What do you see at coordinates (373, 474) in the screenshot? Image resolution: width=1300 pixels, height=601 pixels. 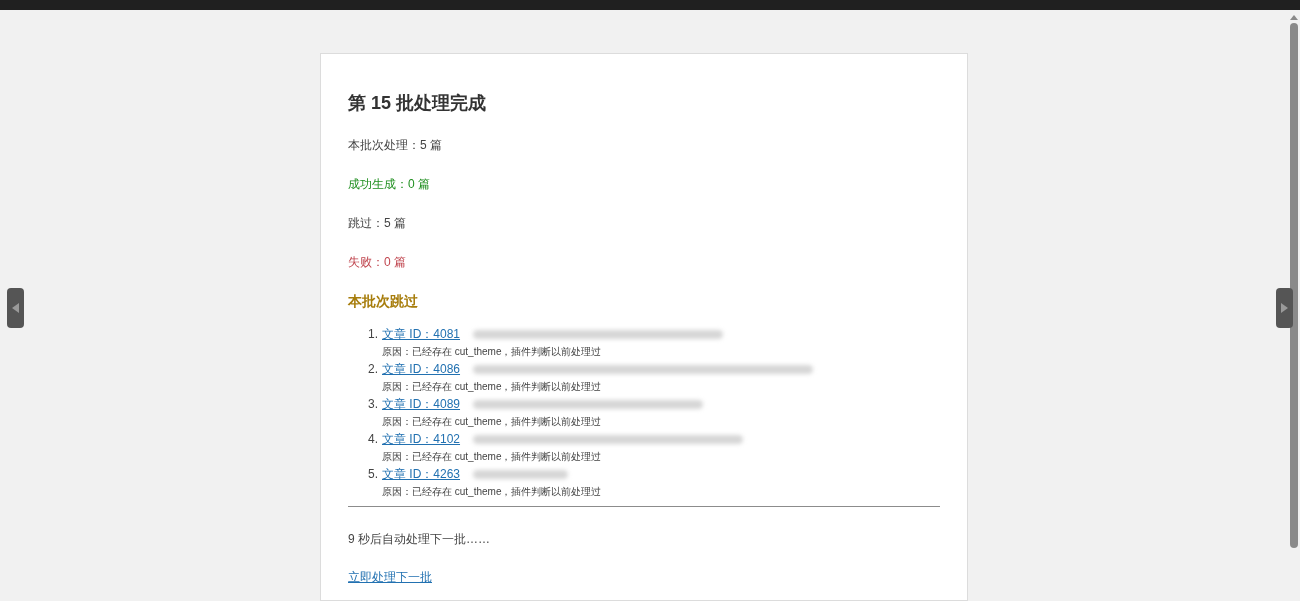 I see `list-number: 5.` at bounding box center [373, 474].